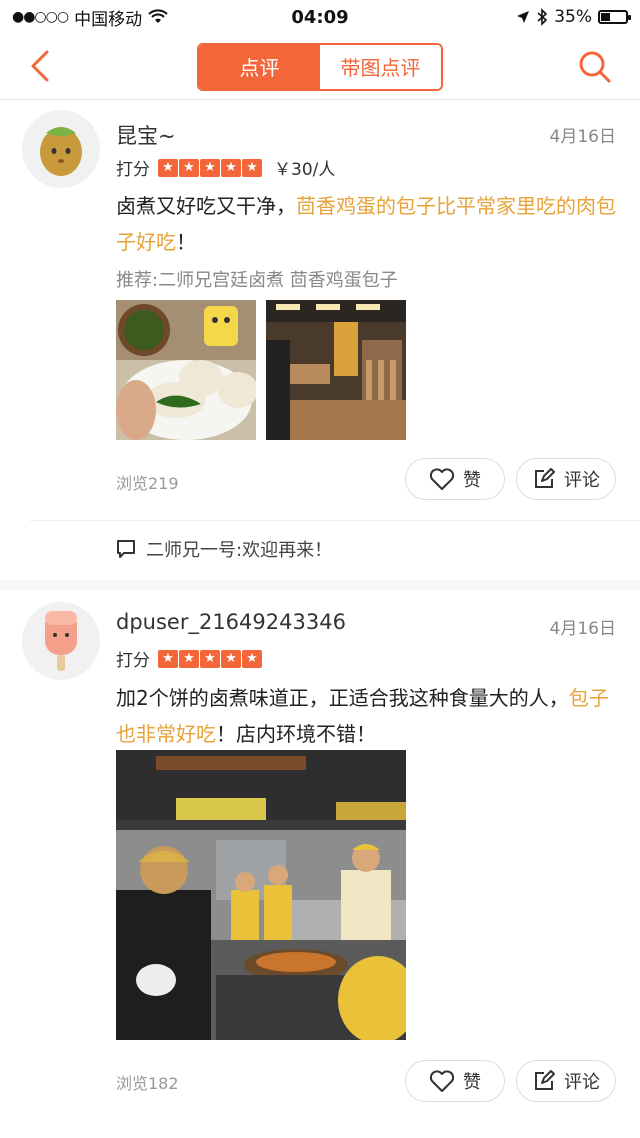 This screenshot has height=1138, width=640. What do you see at coordinates (614, 17) in the screenshot?
I see `battery-icon` at bounding box center [614, 17].